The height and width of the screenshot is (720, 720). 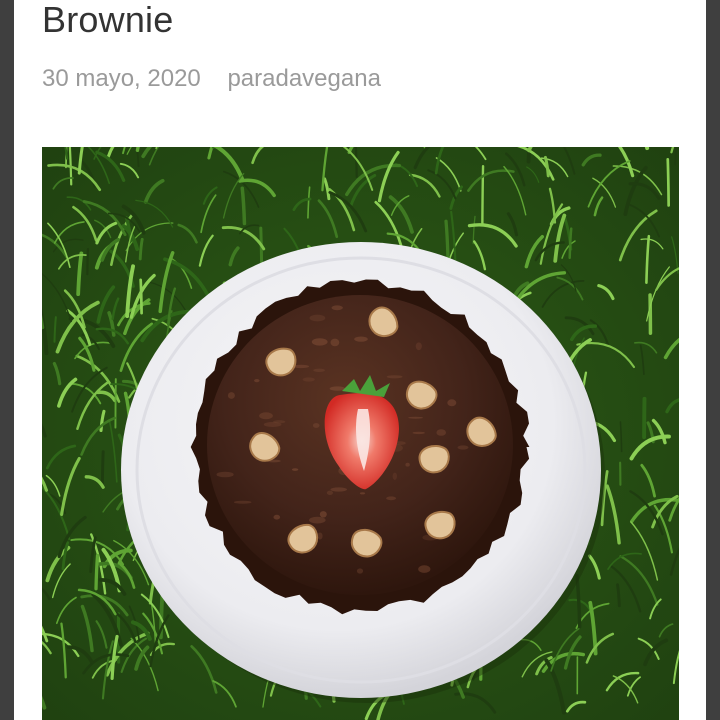 What do you see at coordinates (108, 20) in the screenshot?
I see `post-title: Brownie` at bounding box center [108, 20].